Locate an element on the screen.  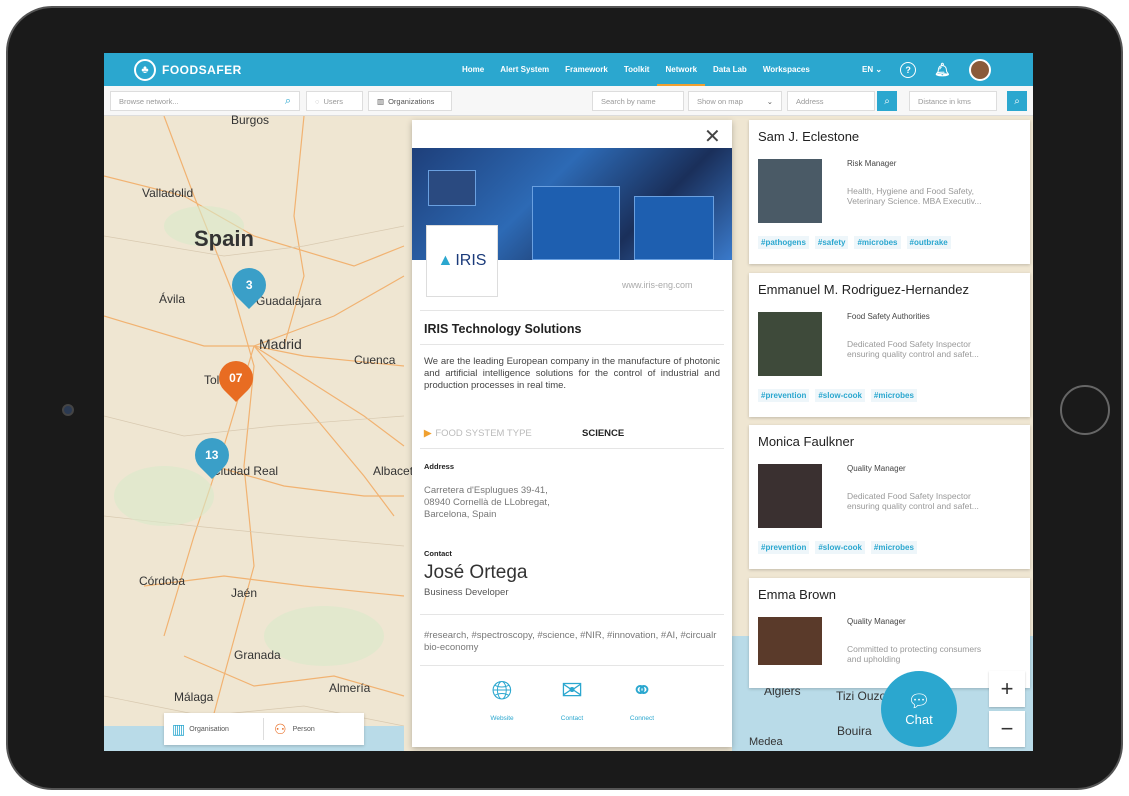
organizations-toggle: ▥ Organizations is located at coordinates (410, 101).